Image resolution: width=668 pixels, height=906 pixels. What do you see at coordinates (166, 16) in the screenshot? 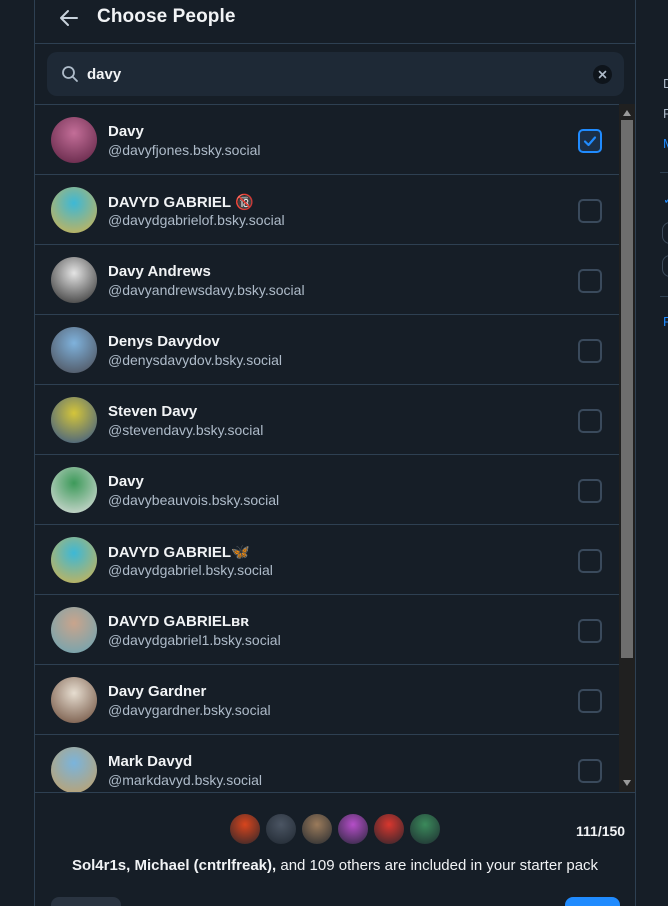
I see `page-title: Choose People` at bounding box center [166, 16].